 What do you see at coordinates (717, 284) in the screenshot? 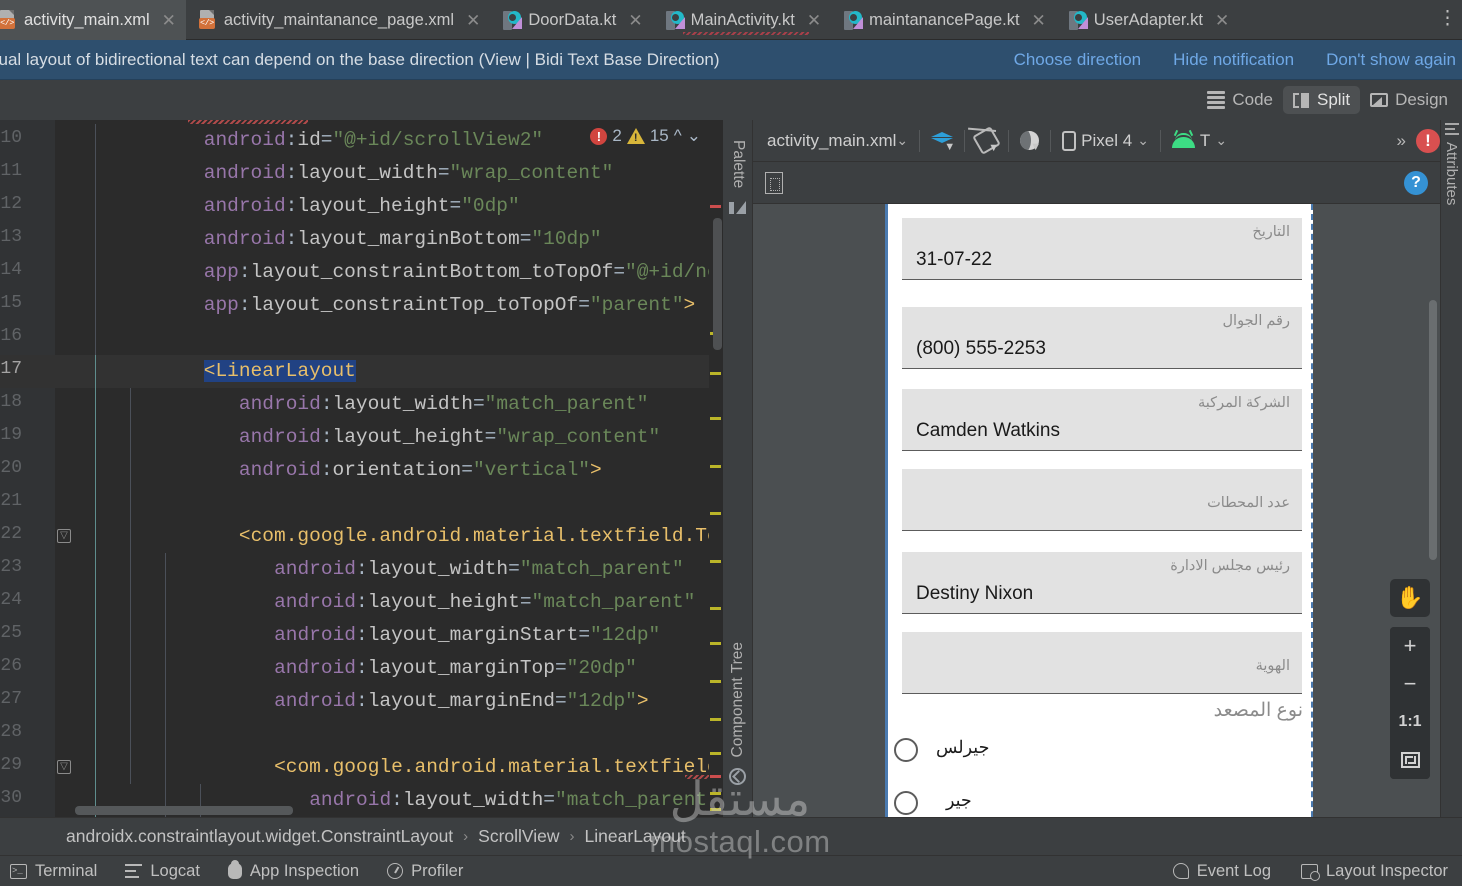
I see `editor-vertical-scrollbar` at bounding box center [717, 284].